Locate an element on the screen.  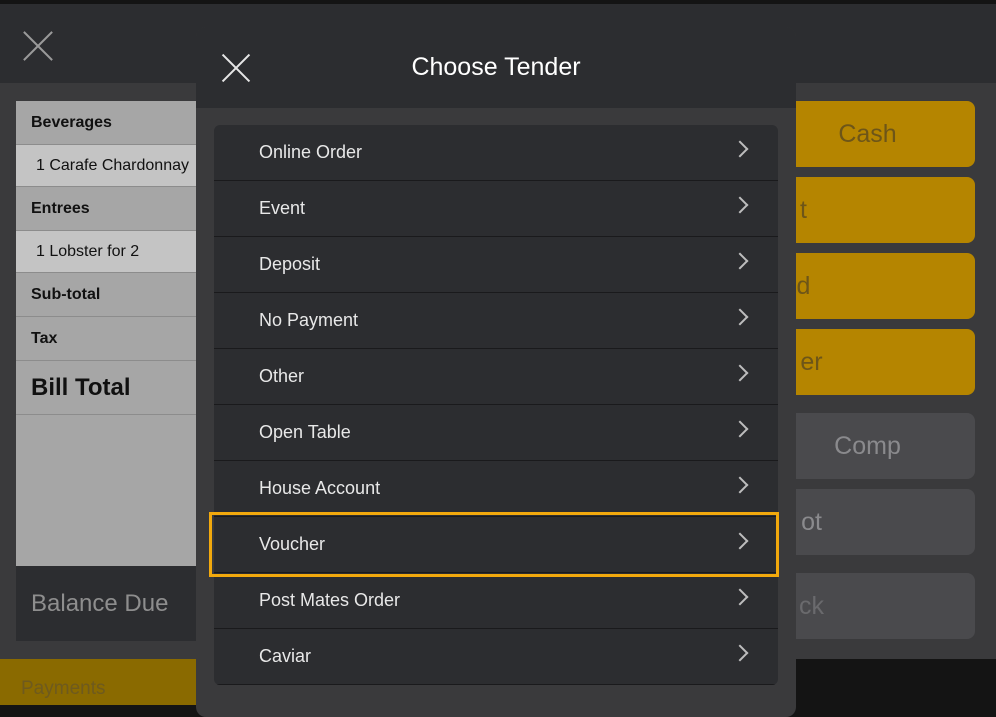
tender-option-other: Other is located at coordinates (496, 377).